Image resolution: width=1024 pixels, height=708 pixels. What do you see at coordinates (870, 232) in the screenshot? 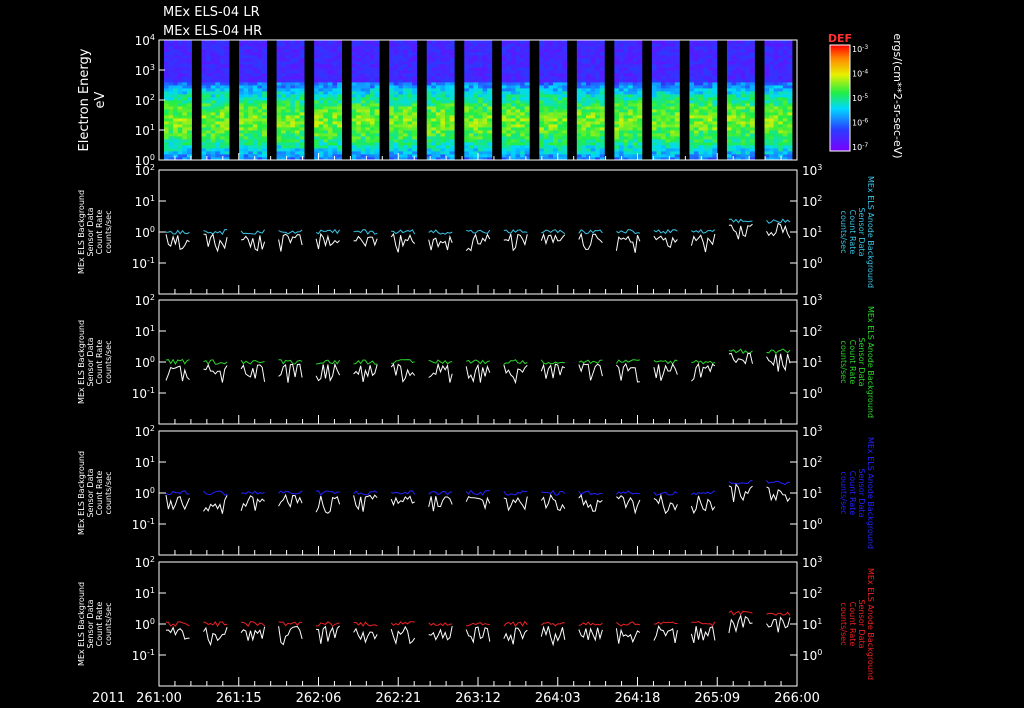
I see `right-axis-label-line: MEx ELS Anode Background` at bounding box center [870, 232].